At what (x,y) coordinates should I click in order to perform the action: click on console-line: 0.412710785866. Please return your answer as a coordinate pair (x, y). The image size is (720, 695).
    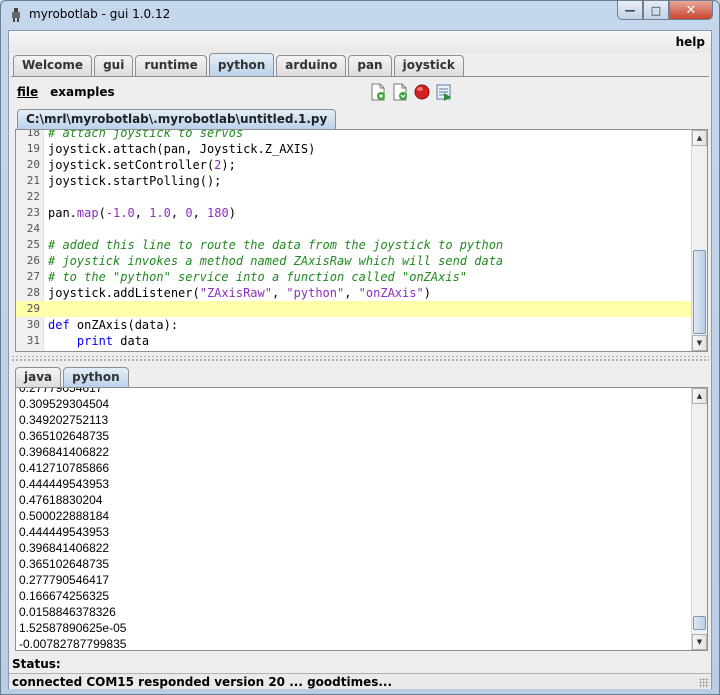
    Looking at the image, I should click on (64, 468).